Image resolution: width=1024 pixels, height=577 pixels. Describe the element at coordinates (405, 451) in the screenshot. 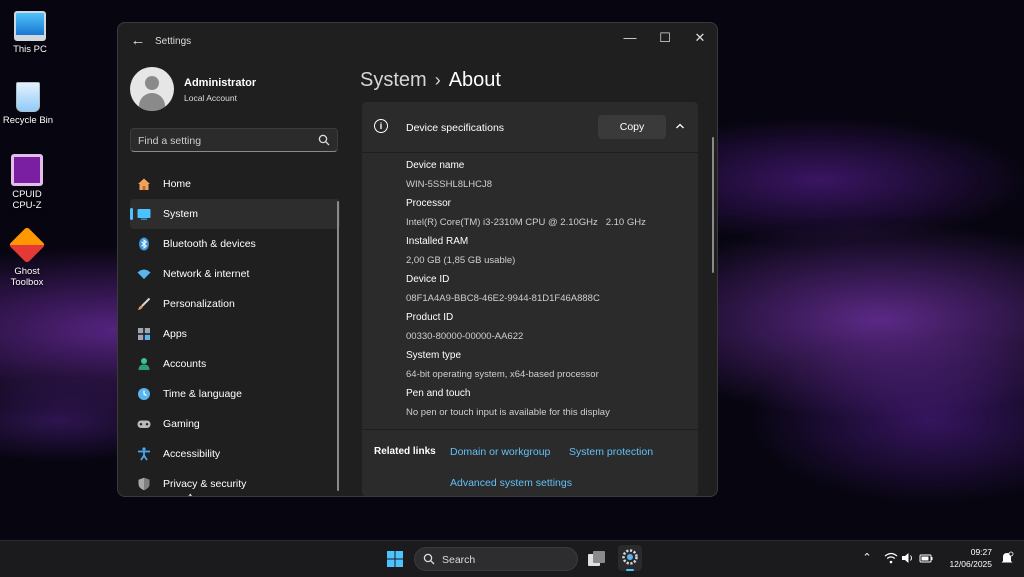

I see `related-links-label: Related links` at that location.